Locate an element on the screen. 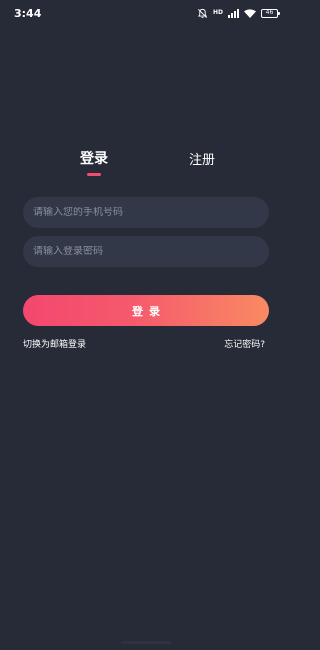 The height and width of the screenshot is (650, 320). phone-input is located at coordinates (146, 212).